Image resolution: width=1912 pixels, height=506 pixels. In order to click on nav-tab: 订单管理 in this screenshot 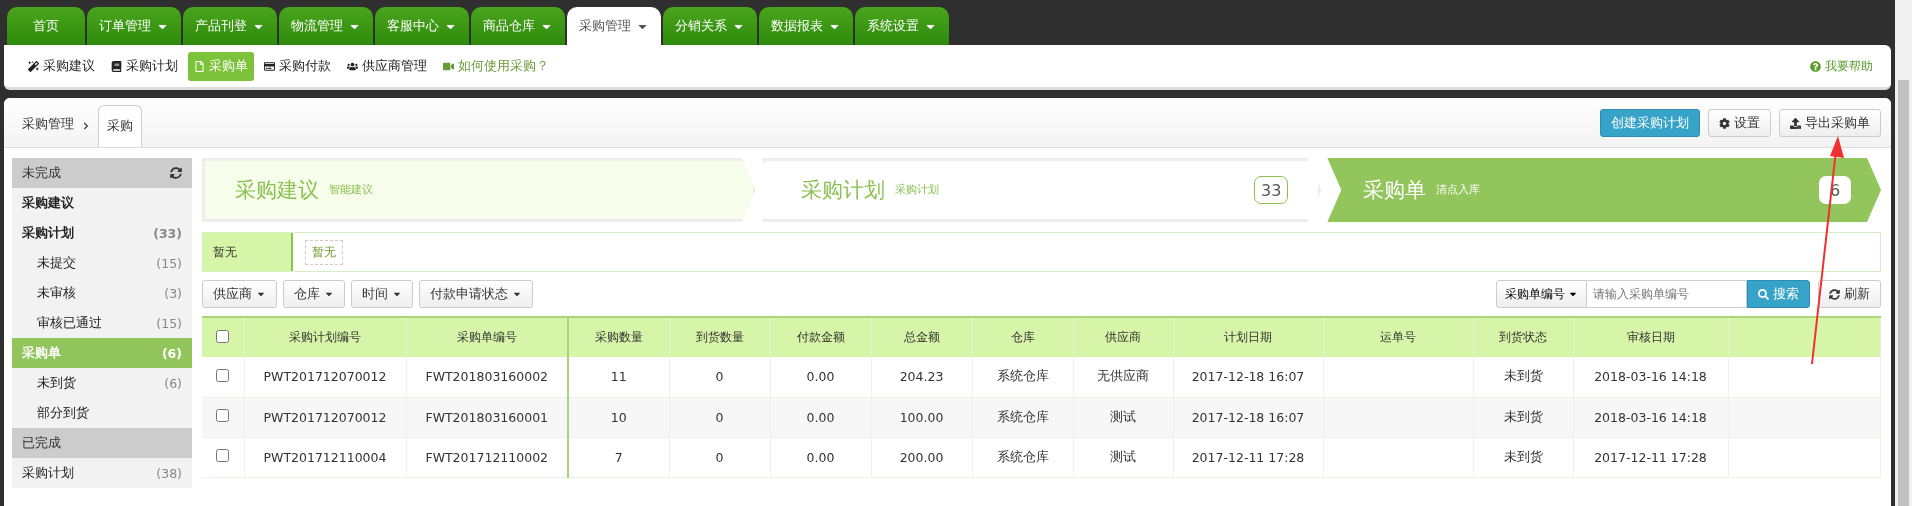, I will do `click(134, 26)`.